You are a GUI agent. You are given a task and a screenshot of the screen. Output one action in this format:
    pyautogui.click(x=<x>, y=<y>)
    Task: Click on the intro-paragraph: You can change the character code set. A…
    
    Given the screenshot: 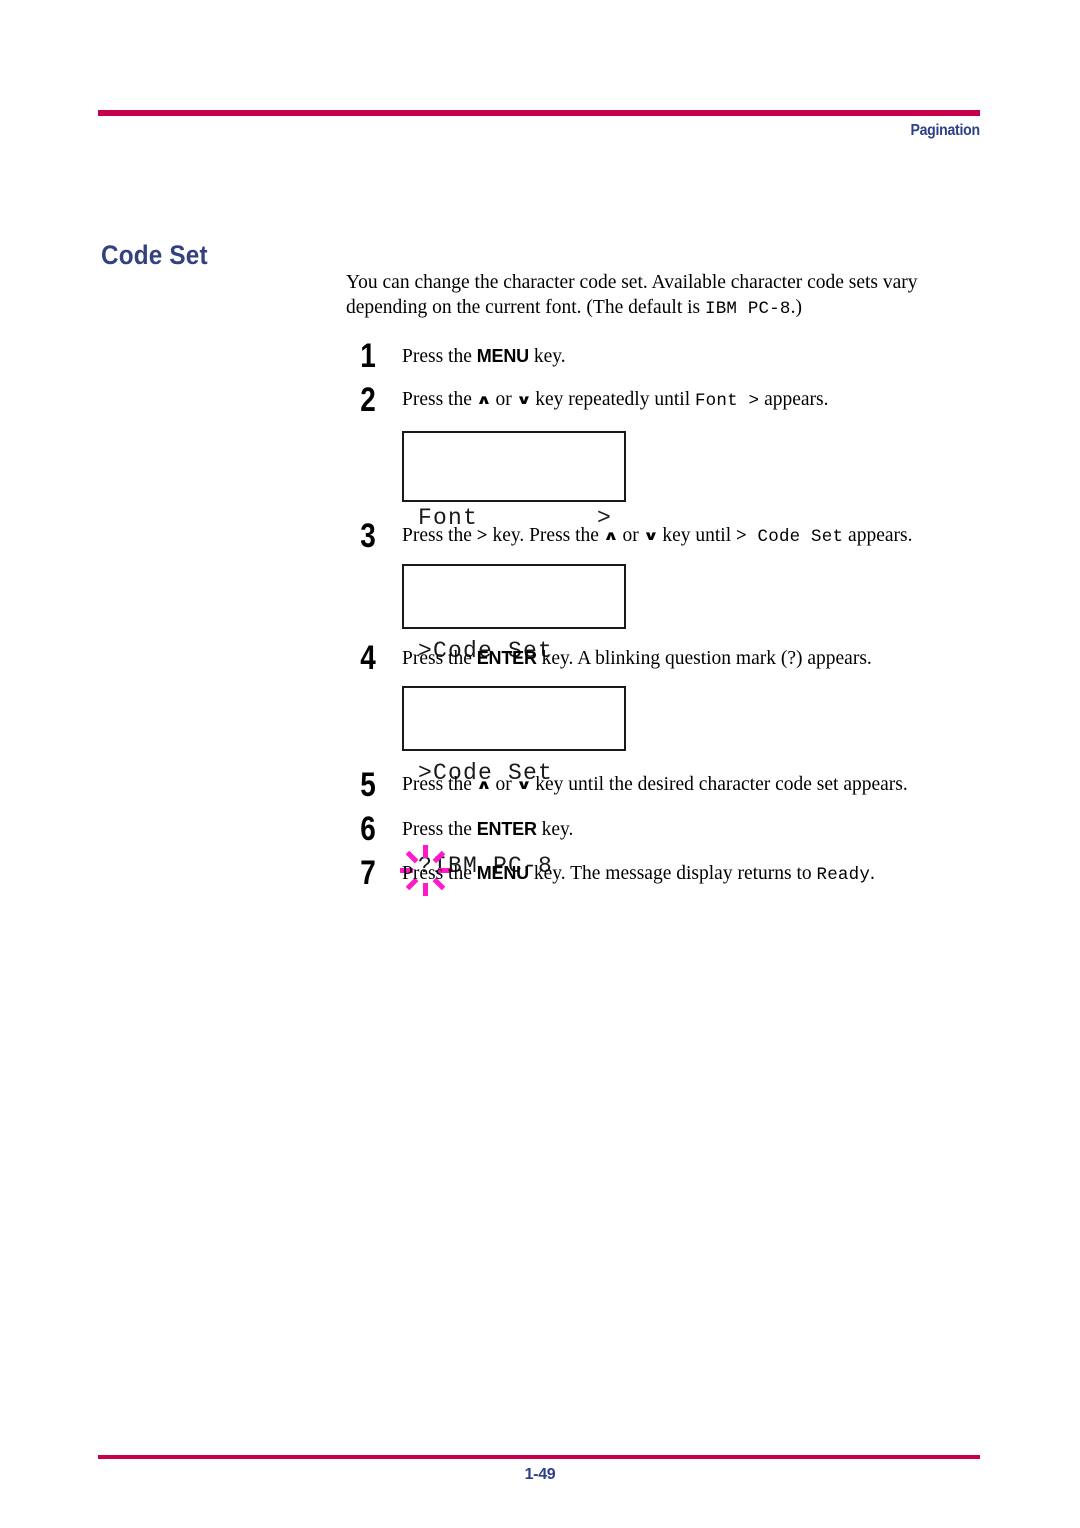 What is the action you would take?
    pyautogui.click(x=658, y=296)
    